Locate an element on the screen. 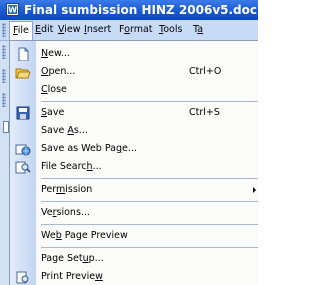  label-text: Save as Web Pa is located at coordinates (78, 148).